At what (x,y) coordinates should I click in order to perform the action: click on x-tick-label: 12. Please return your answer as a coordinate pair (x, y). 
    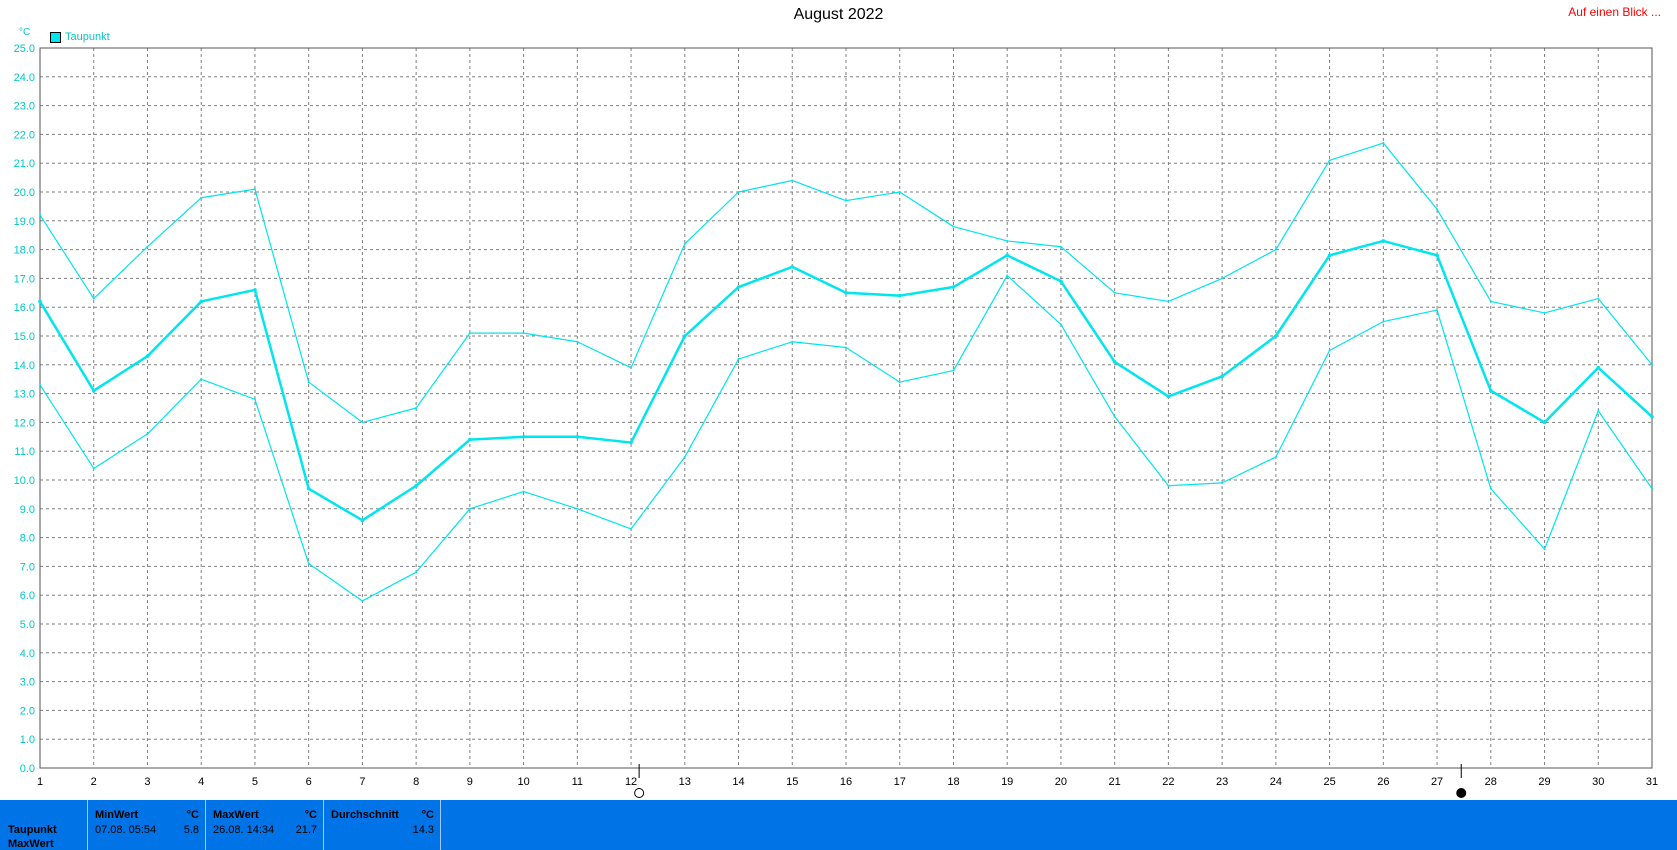
    Looking at the image, I should click on (631, 782).